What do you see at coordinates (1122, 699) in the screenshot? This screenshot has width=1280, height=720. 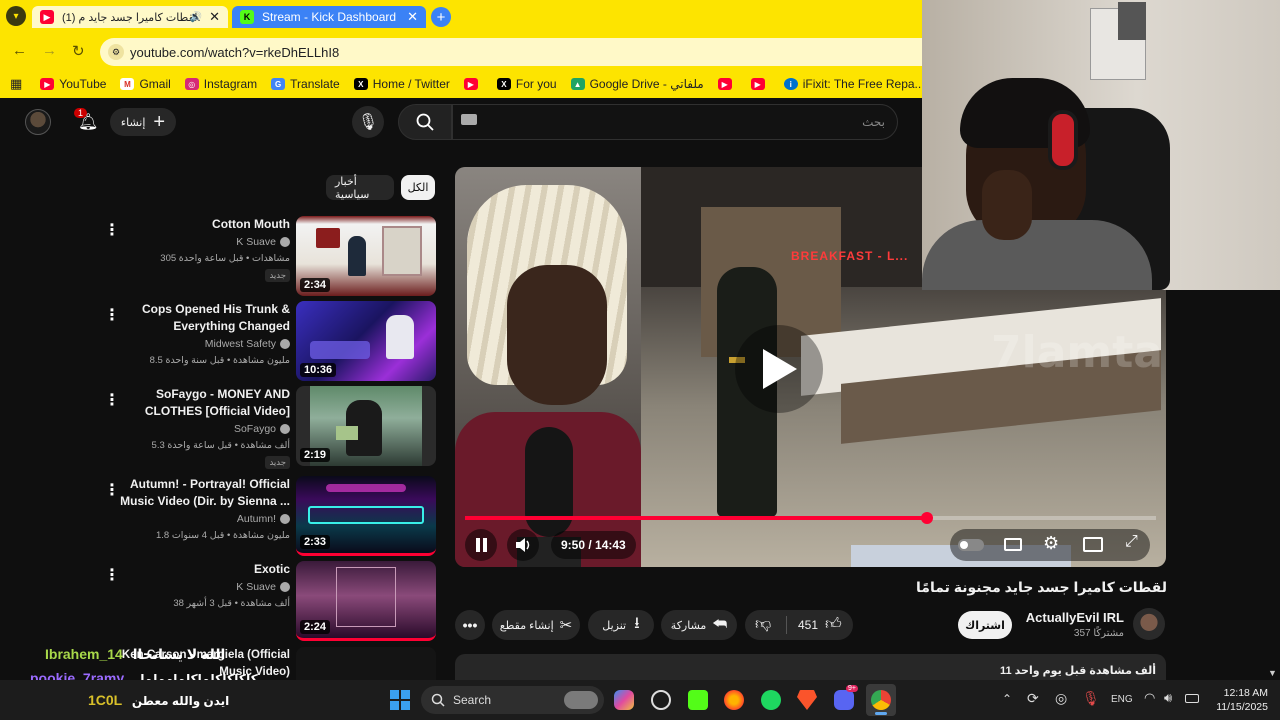 I see `language-indicator: ENG` at bounding box center [1122, 699].